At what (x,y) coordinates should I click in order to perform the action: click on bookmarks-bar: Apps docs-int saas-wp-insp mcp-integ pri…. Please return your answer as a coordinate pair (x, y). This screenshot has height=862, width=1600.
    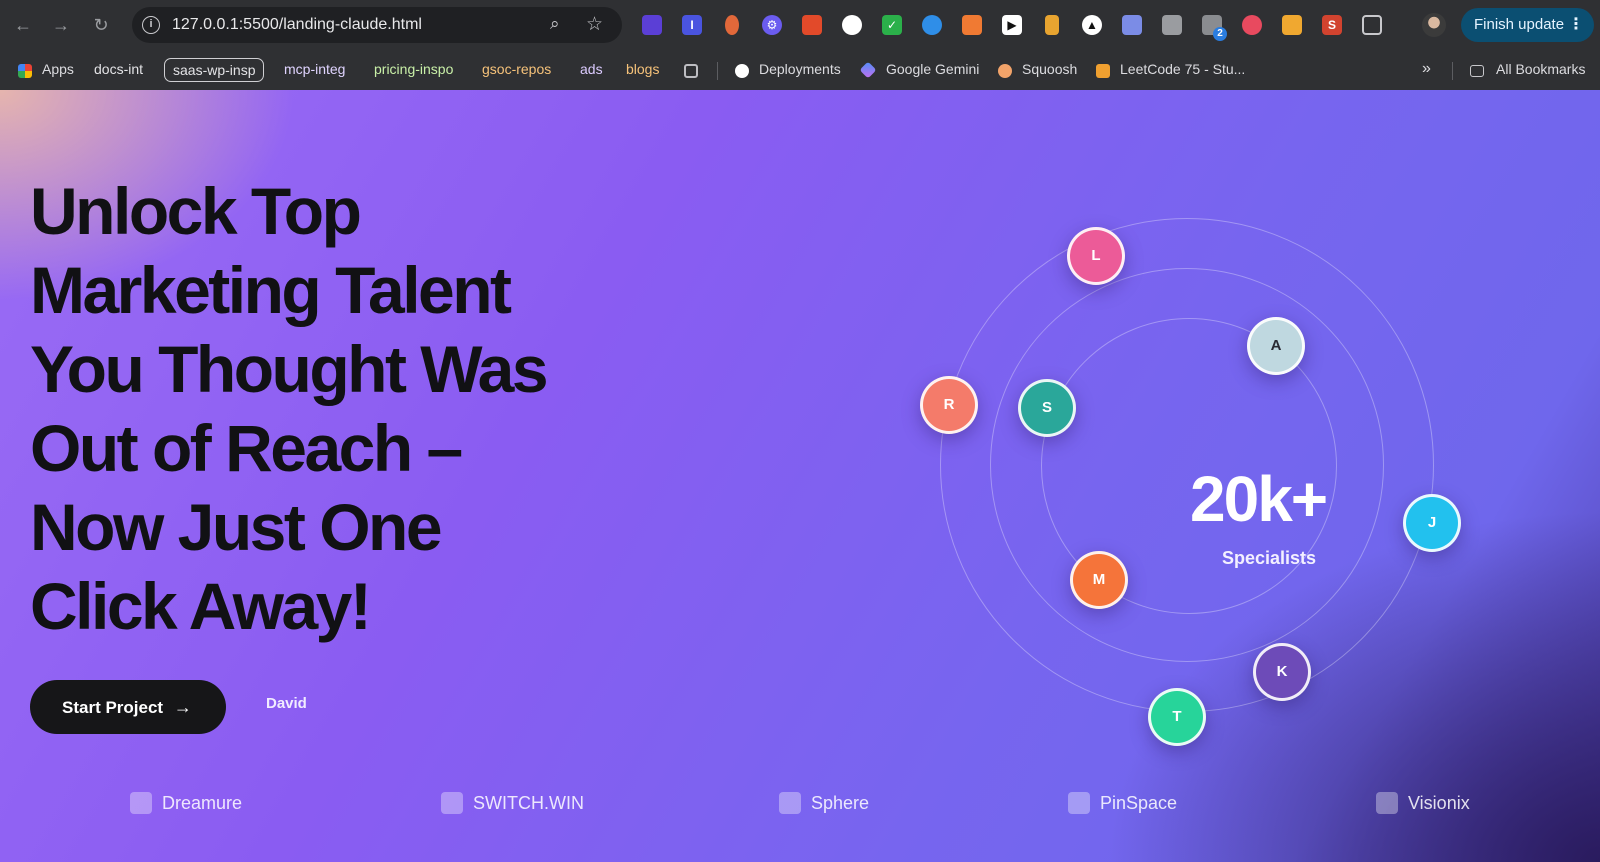
    Looking at the image, I should click on (800, 70).